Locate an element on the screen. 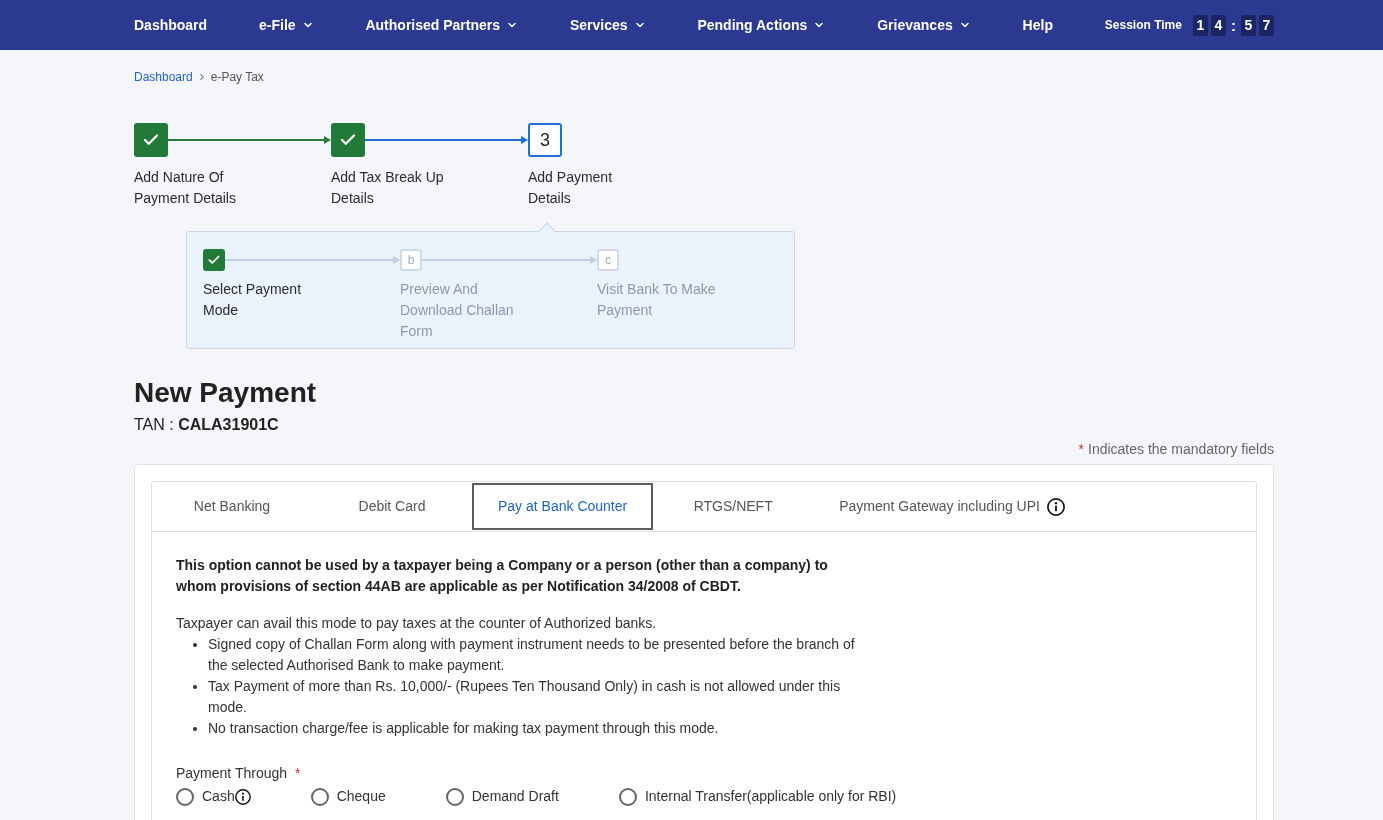 Image resolution: width=1383 pixels, height=820 pixels. nav-menu-item: Dashboard is located at coordinates (171, 25).